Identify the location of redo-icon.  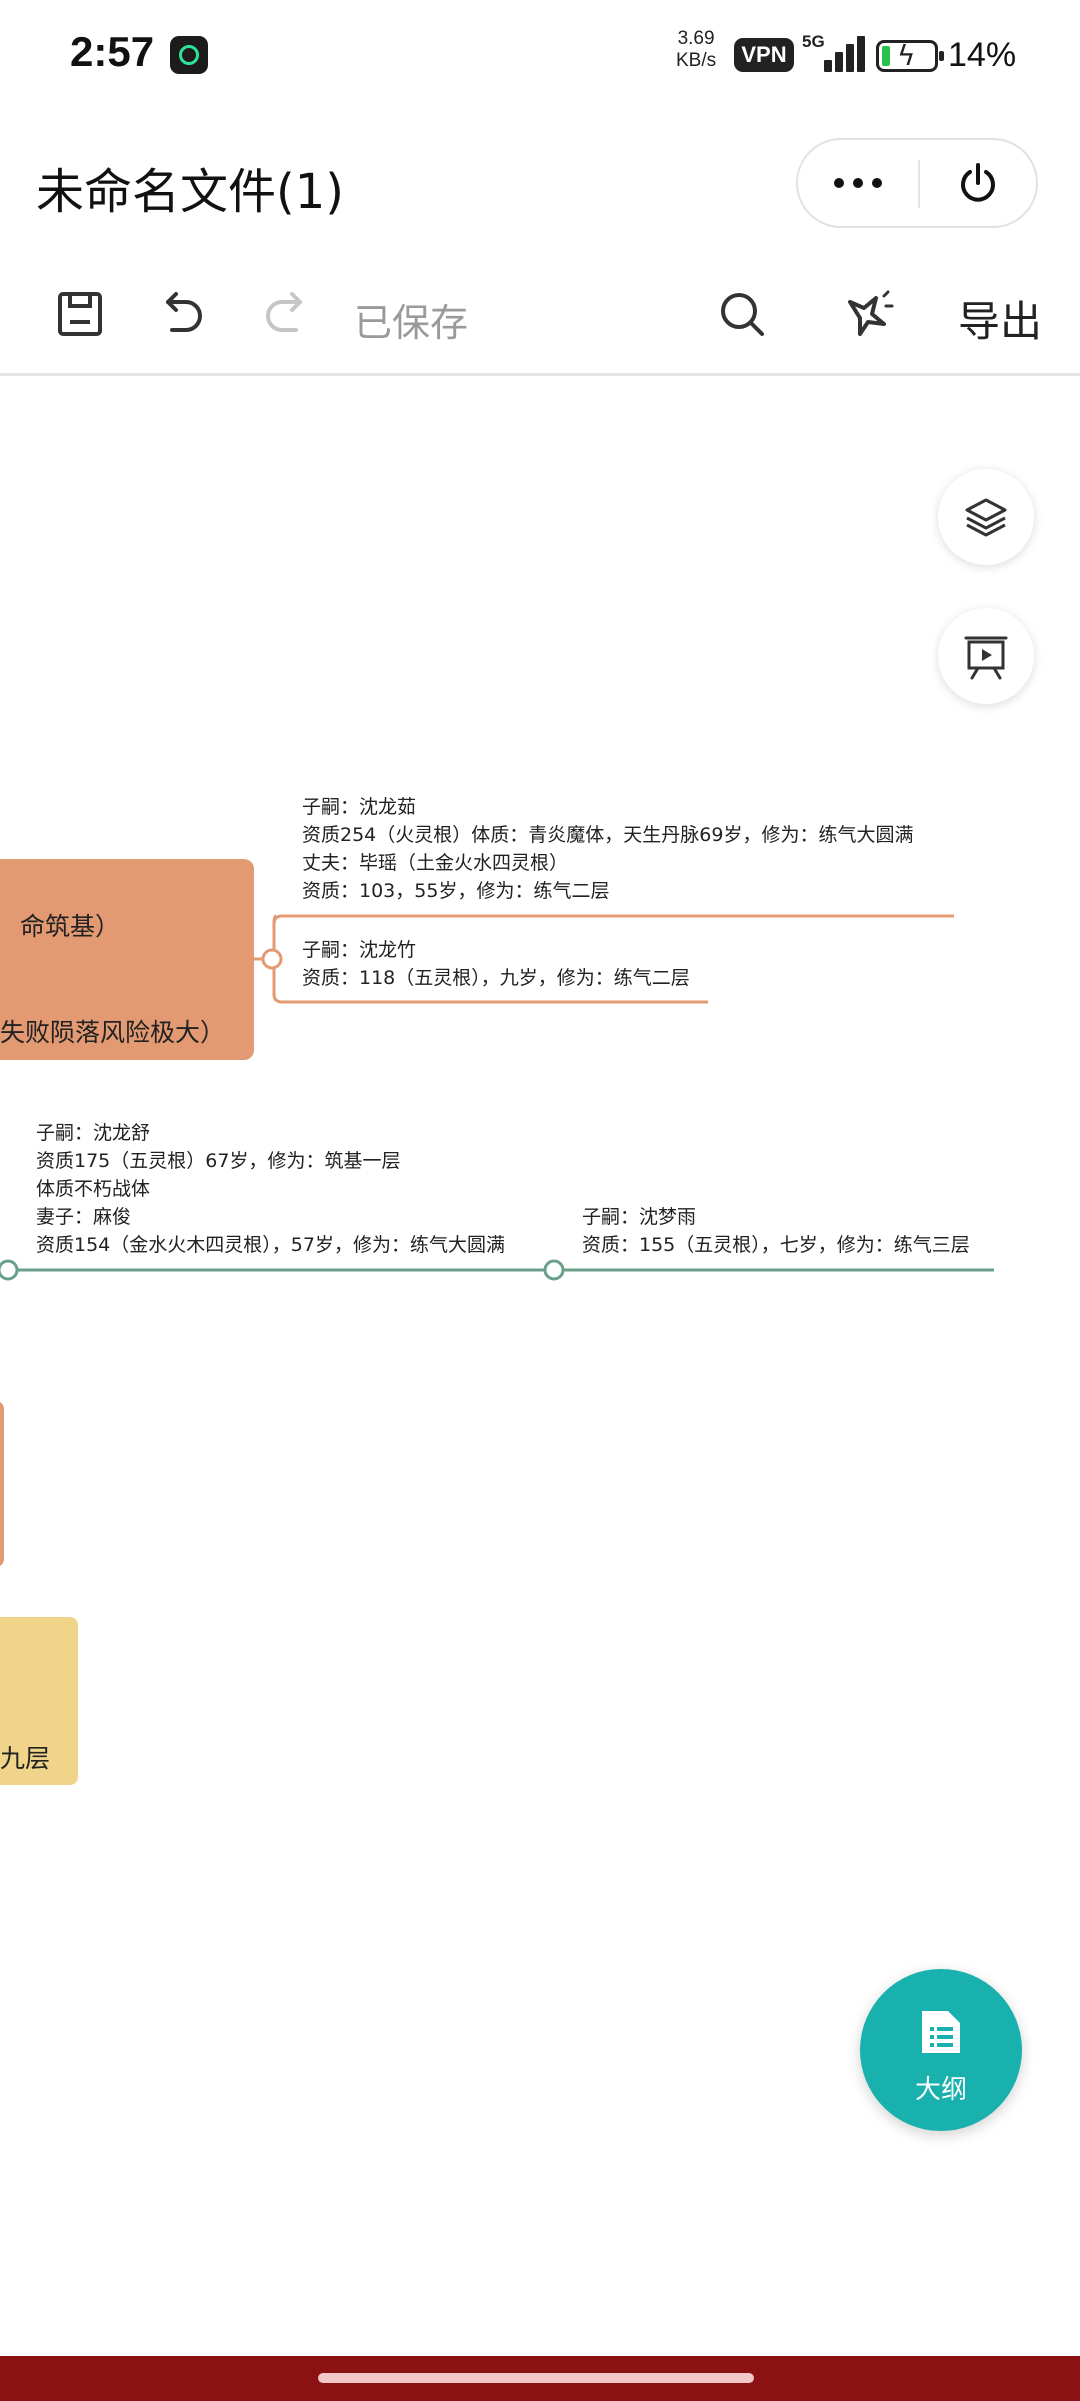
(288, 314).